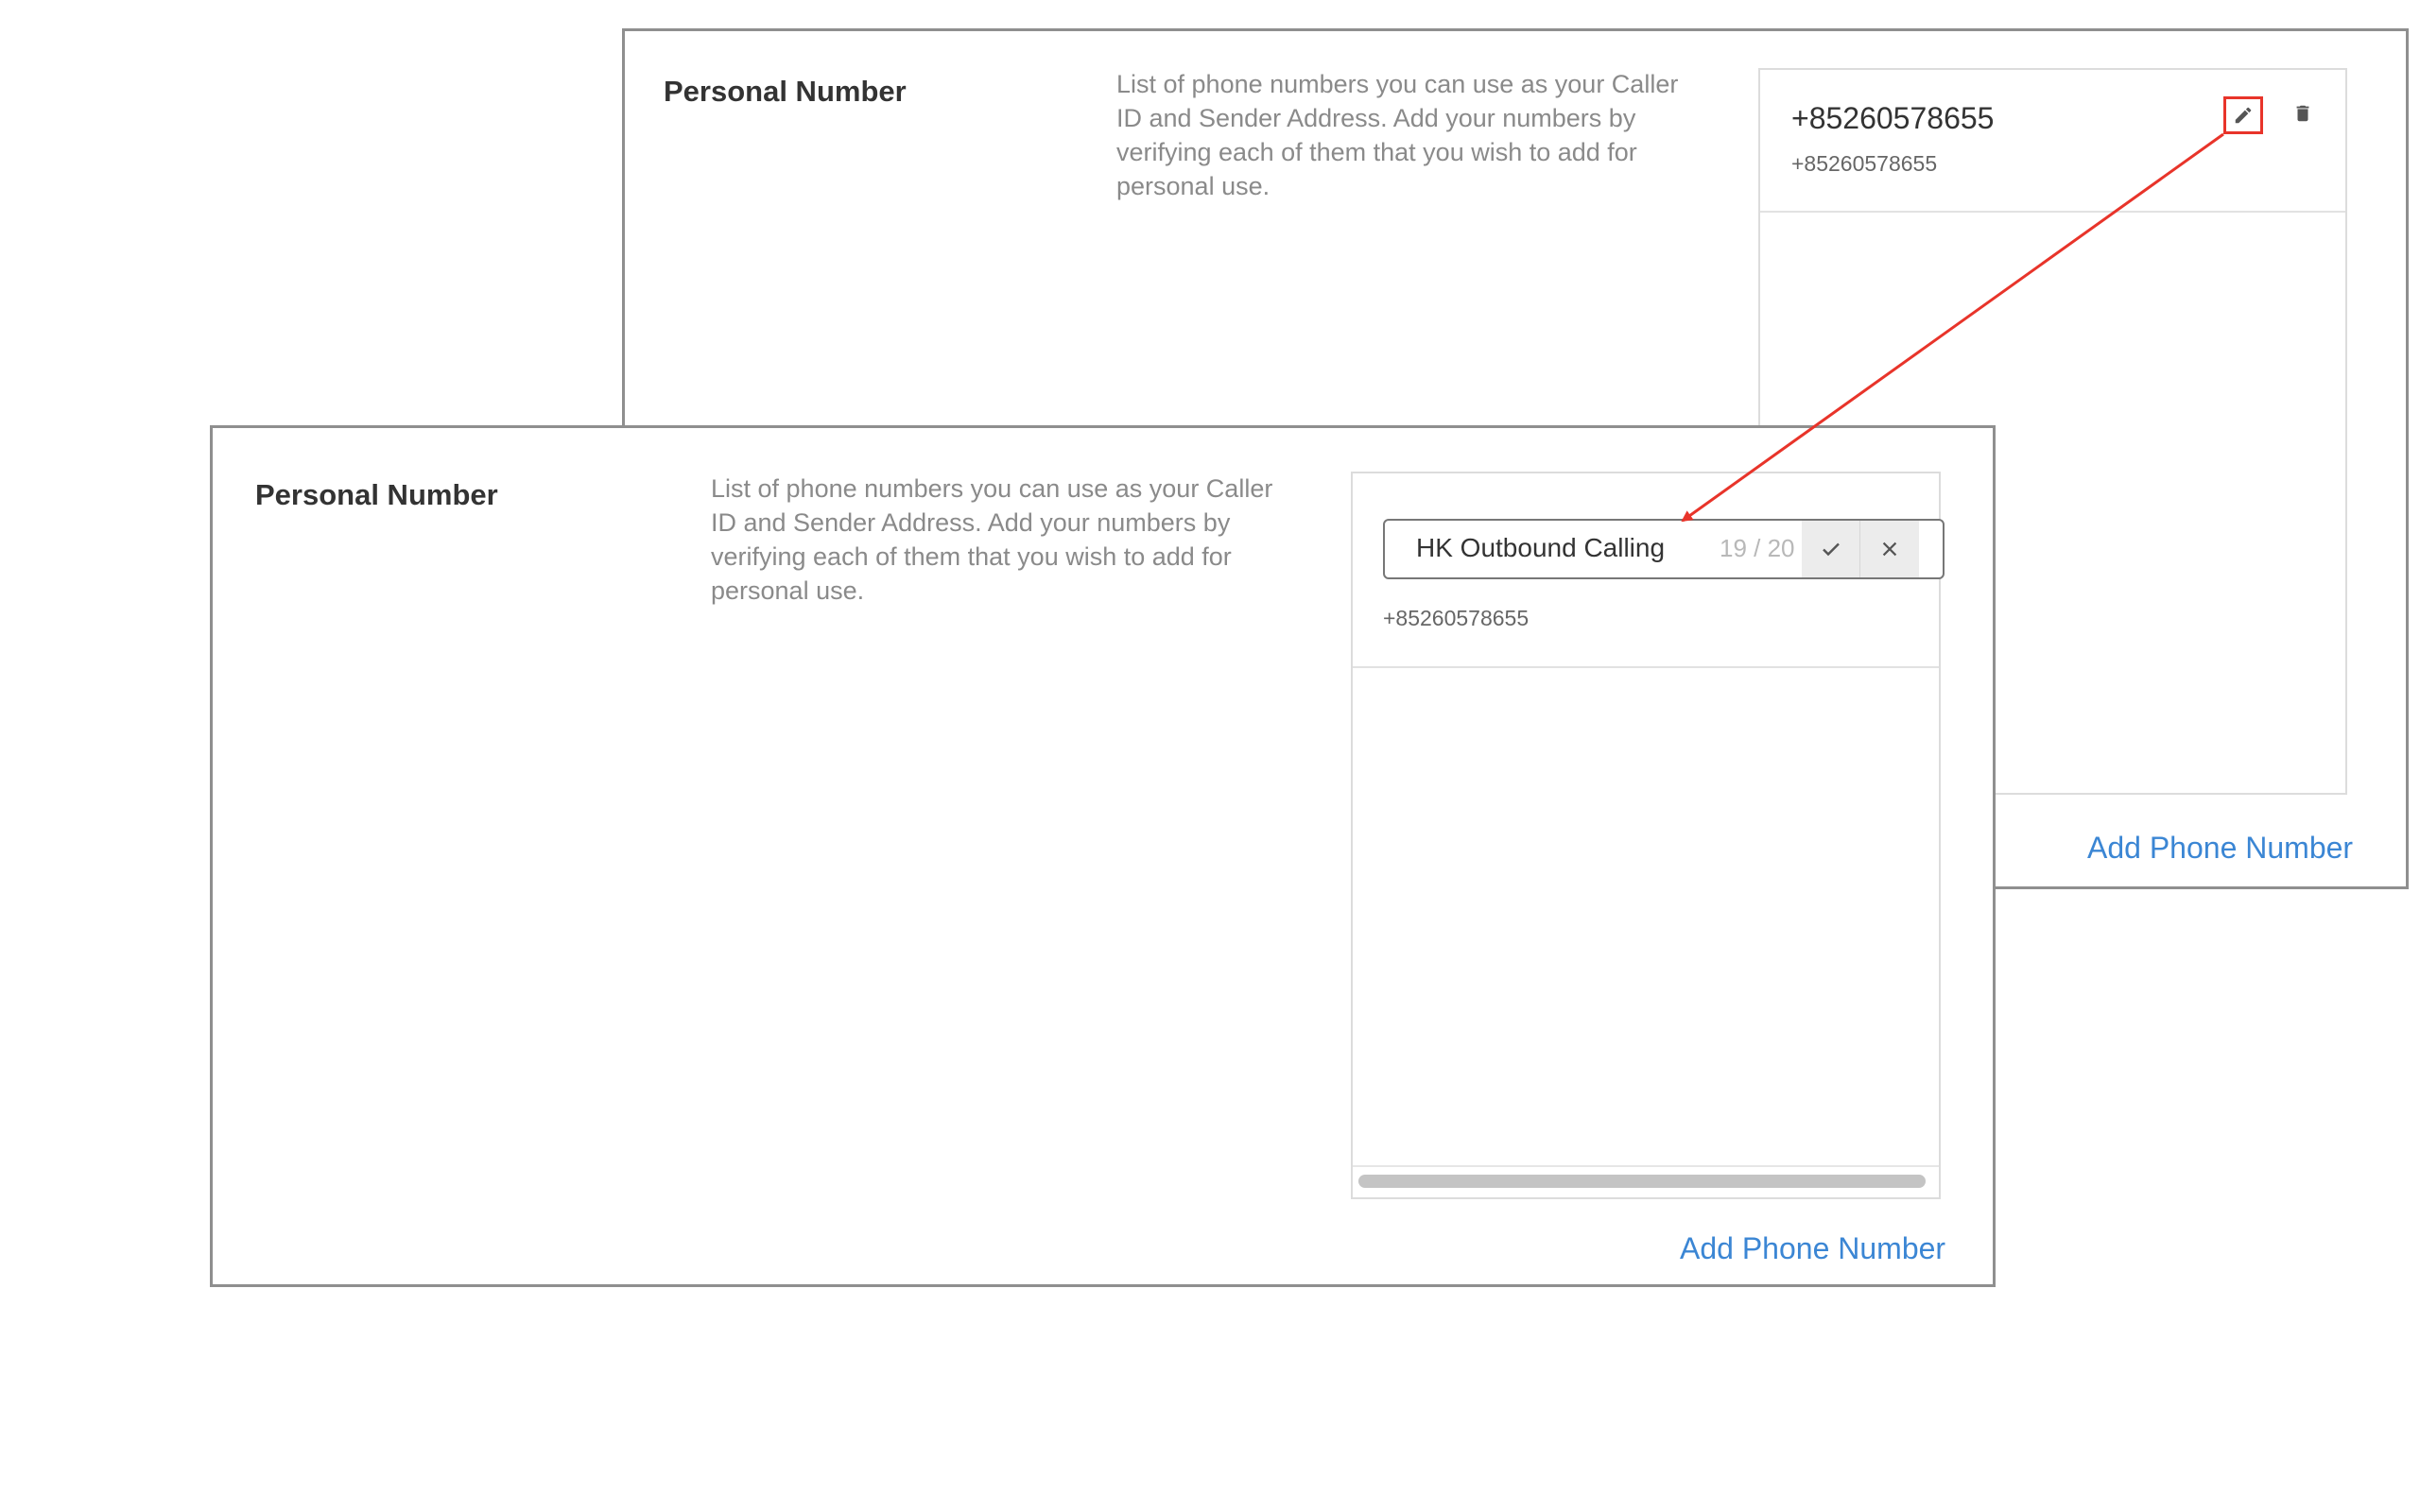 This screenshot has width=2420, height=1512. What do you see at coordinates (1758, 548) in the screenshot?
I see `character-counter: 19 / 20` at bounding box center [1758, 548].